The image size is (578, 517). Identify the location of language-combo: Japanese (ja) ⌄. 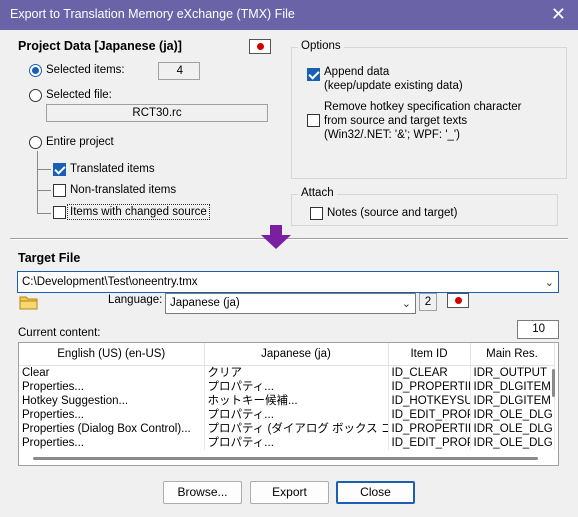
(290, 303).